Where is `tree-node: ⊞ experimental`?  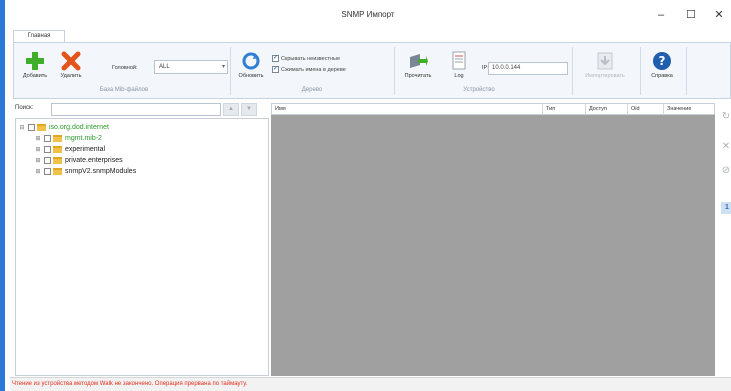
tree-node: ⊞ experimental is located at coordinates (69, 150).